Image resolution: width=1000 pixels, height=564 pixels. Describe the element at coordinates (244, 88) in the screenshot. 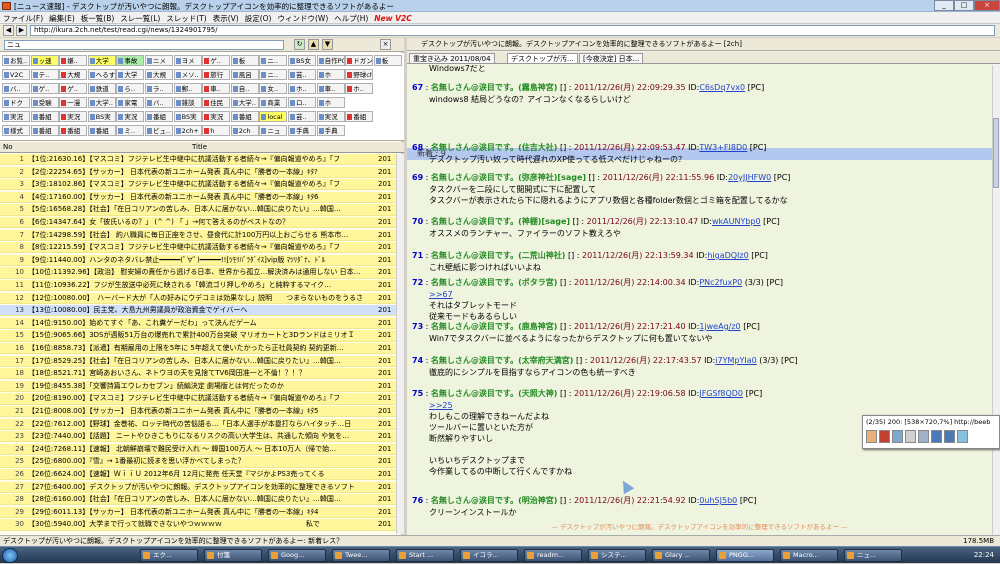

I see `board-button: 自..` at that location.